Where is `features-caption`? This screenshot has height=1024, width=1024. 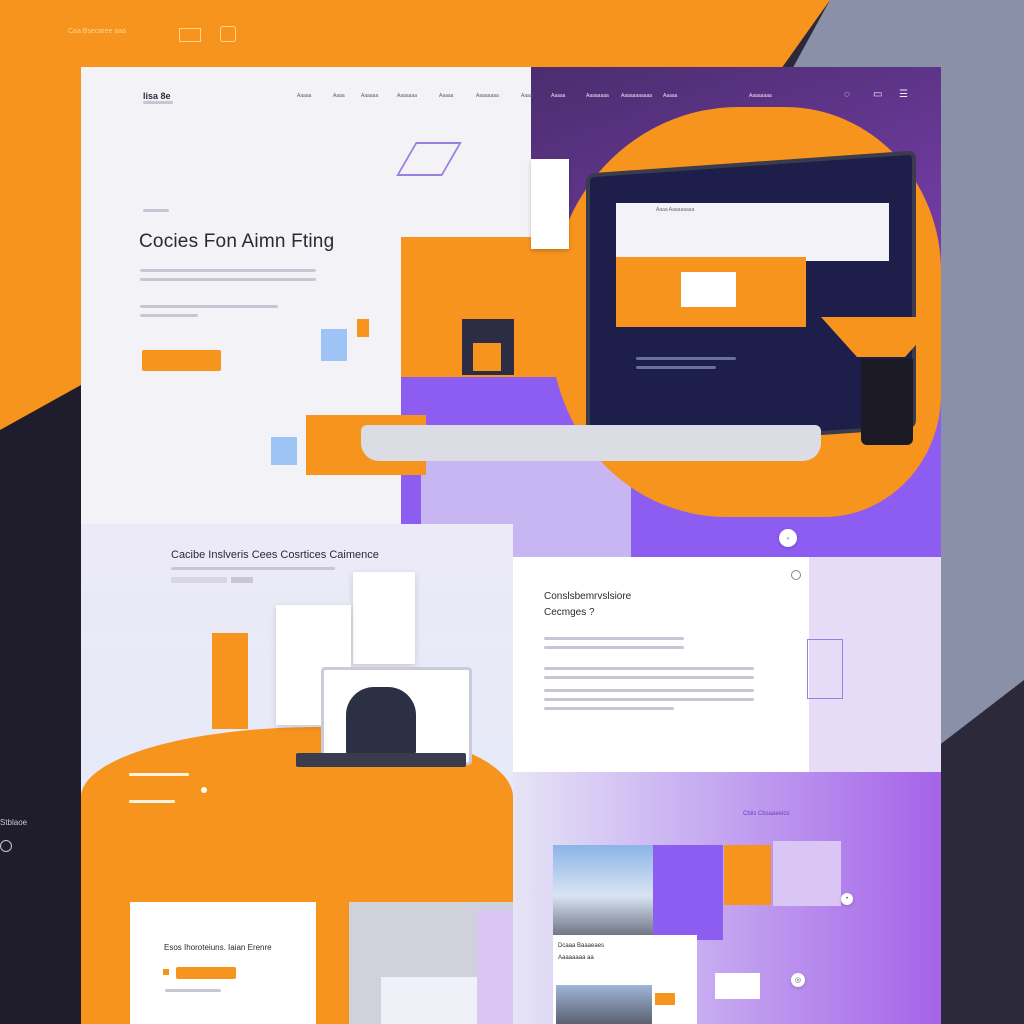 features-caption is located at coordinates (159, 788).